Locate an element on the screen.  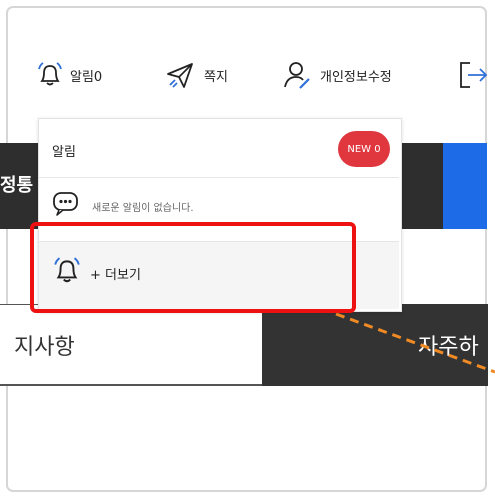
popup-divider is located at coordinates (219, 177).